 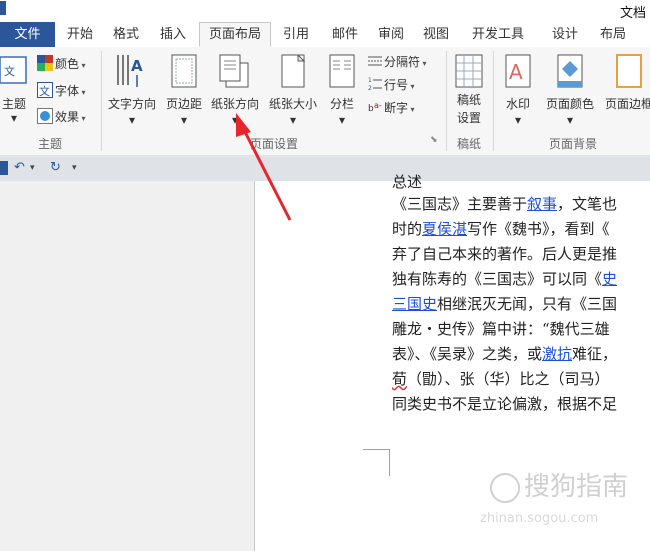 I want to click on theme-colors-button: 颜色 ▾, so click(x=61, y=65).